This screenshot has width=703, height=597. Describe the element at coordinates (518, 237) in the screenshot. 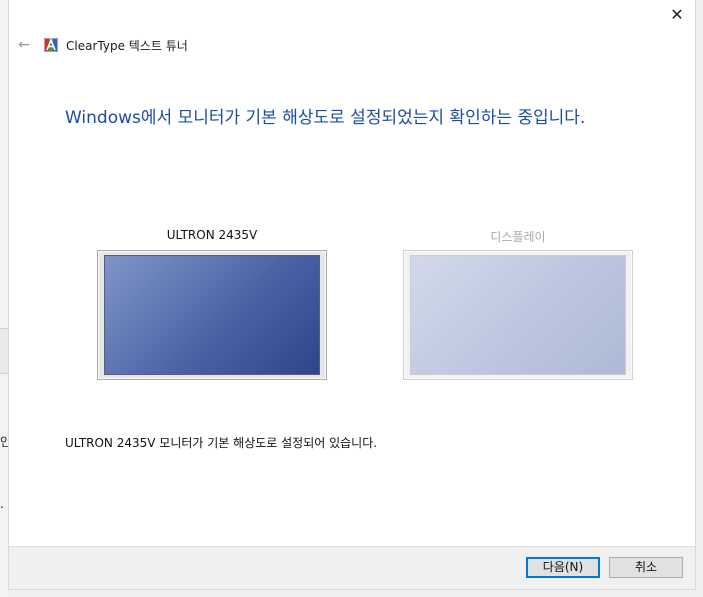

I see `monitor-label-display: 디스플레이` at that location.